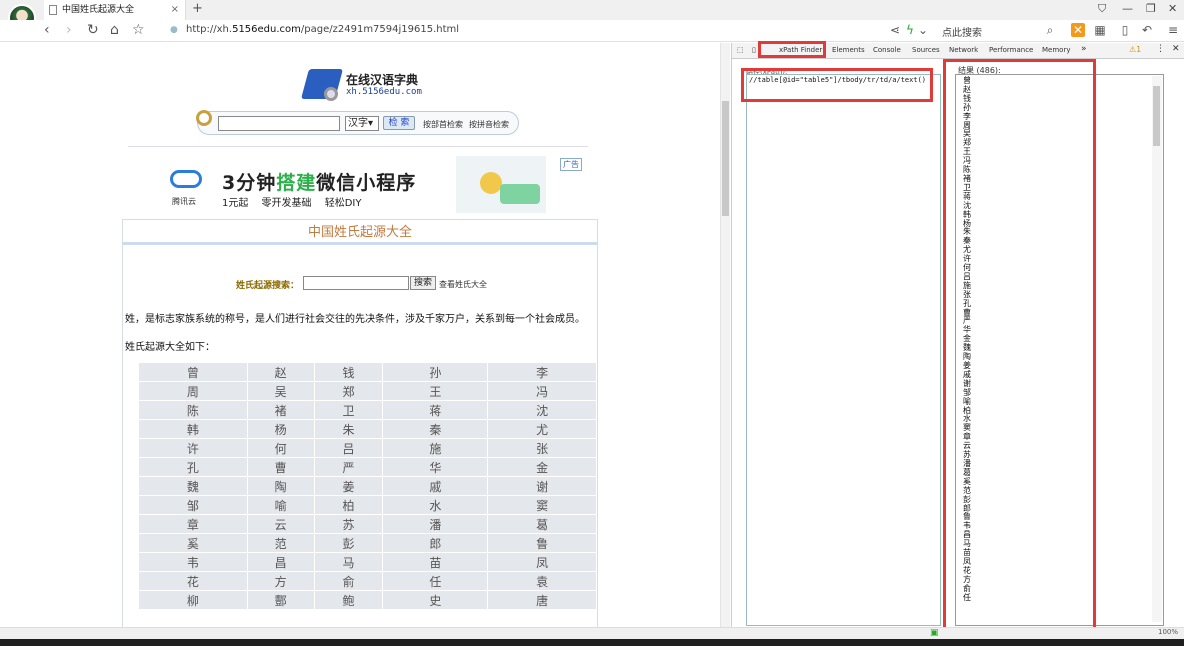  I want to click on surname-cell: 赵, so click(280, 372).